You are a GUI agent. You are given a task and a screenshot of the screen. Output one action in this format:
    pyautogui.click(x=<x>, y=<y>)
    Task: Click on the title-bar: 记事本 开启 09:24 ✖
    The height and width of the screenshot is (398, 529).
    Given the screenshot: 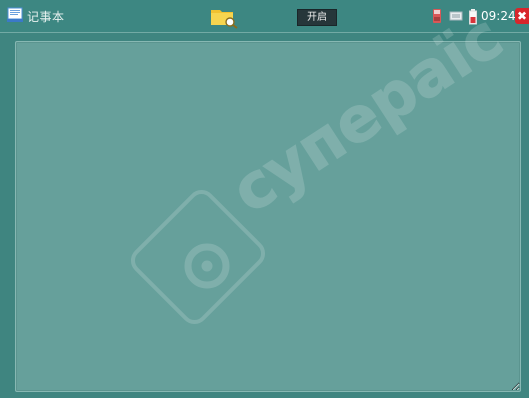 What is the action you would take?
    pyautogui.click(x=264, y=16)
    